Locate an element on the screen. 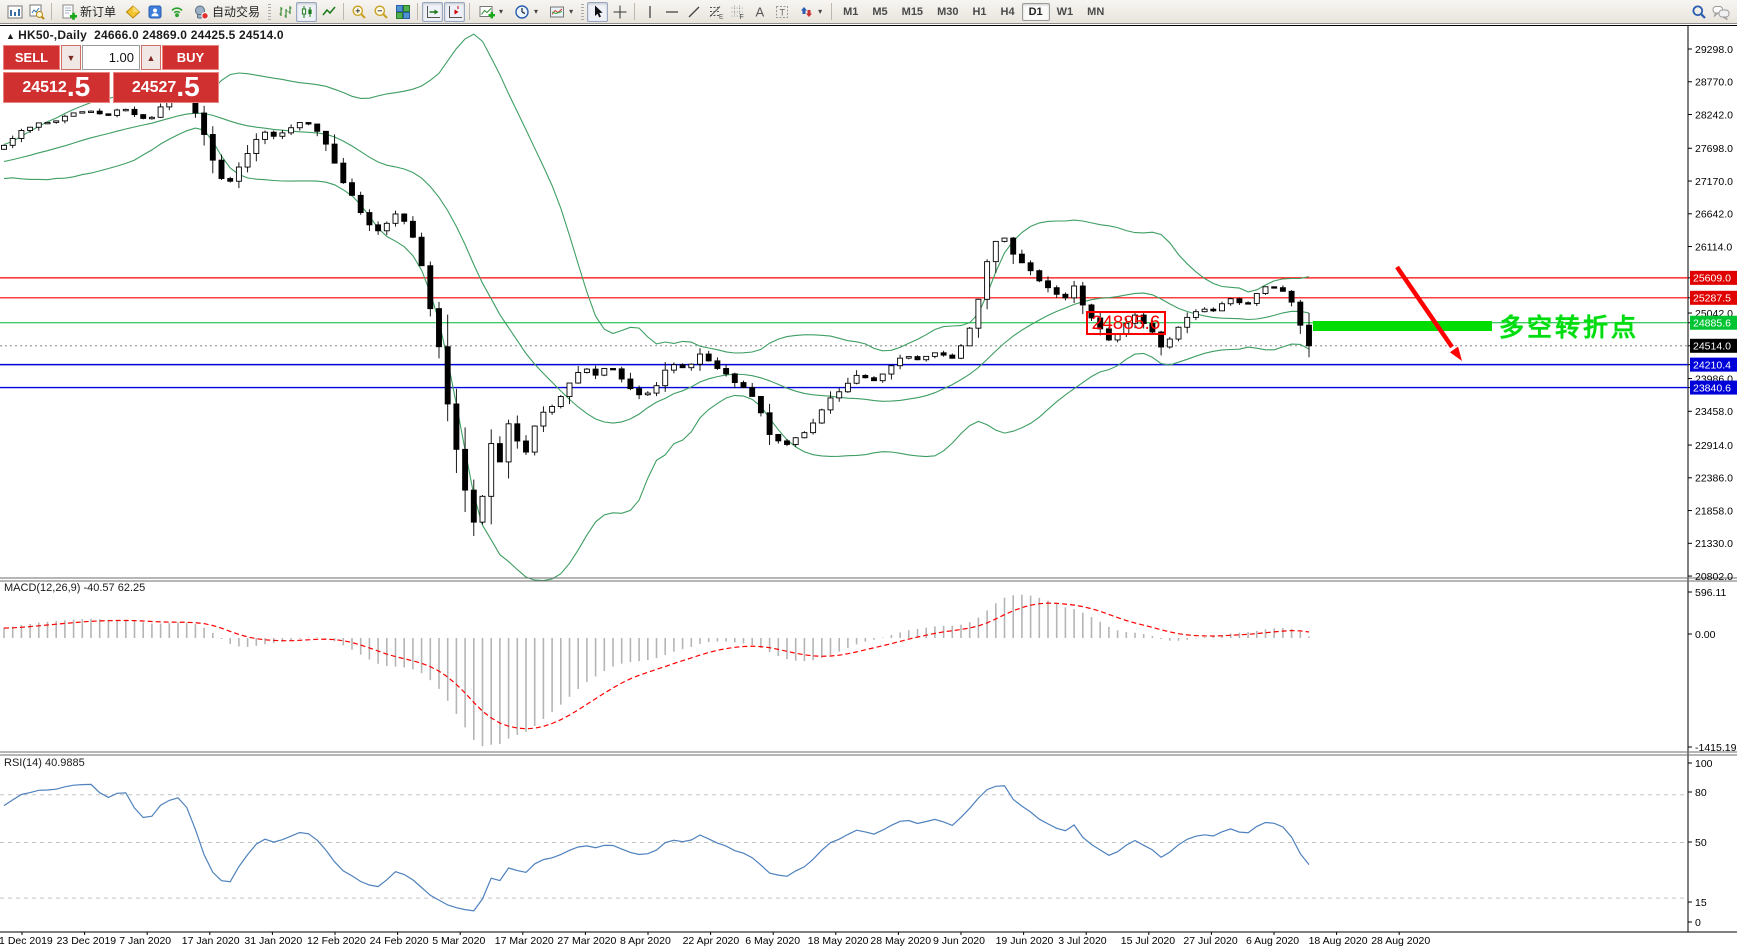 This screenshot has width=1737, height=948. candlestick-button is located at coordinates (307, 11).